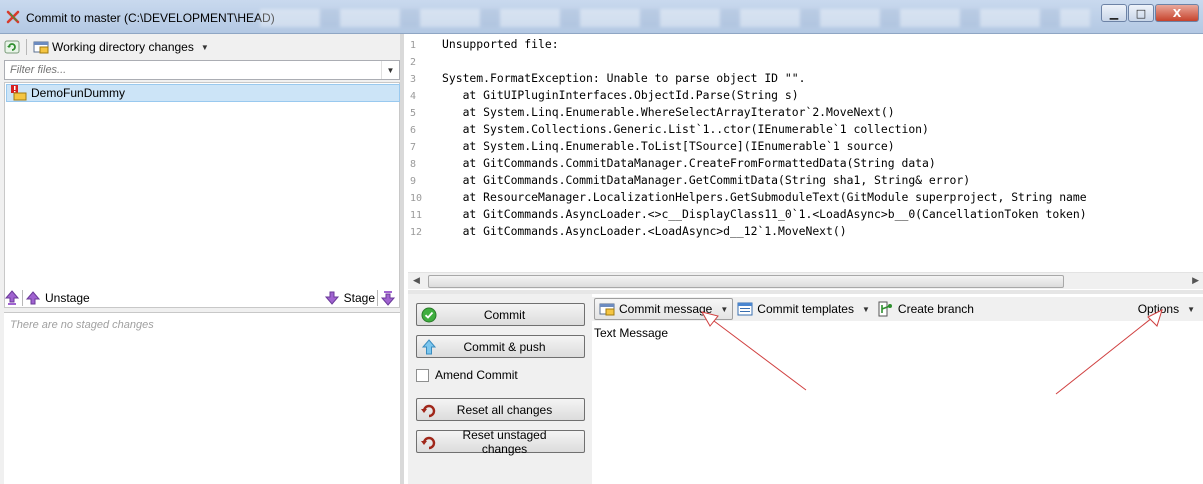 The image size is (1203, 484). I want to click on file-name: DemoFunDummy, so click(78, 93).